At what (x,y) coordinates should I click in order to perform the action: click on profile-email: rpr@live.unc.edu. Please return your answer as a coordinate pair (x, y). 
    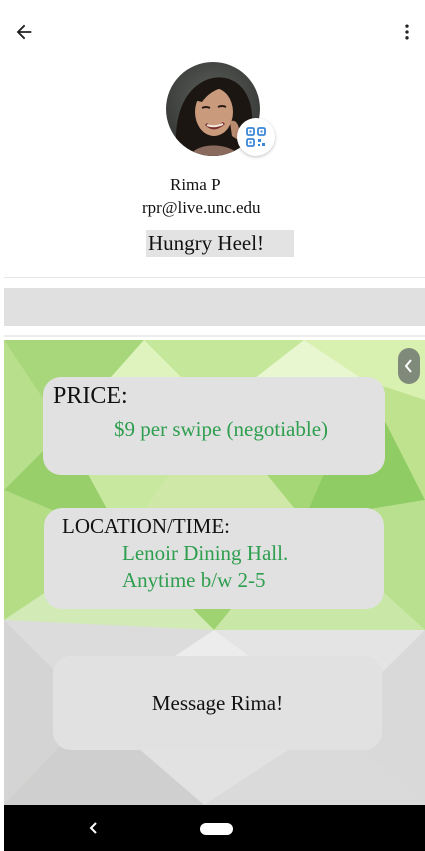
    Looking at the image, I should click on (201, 207).